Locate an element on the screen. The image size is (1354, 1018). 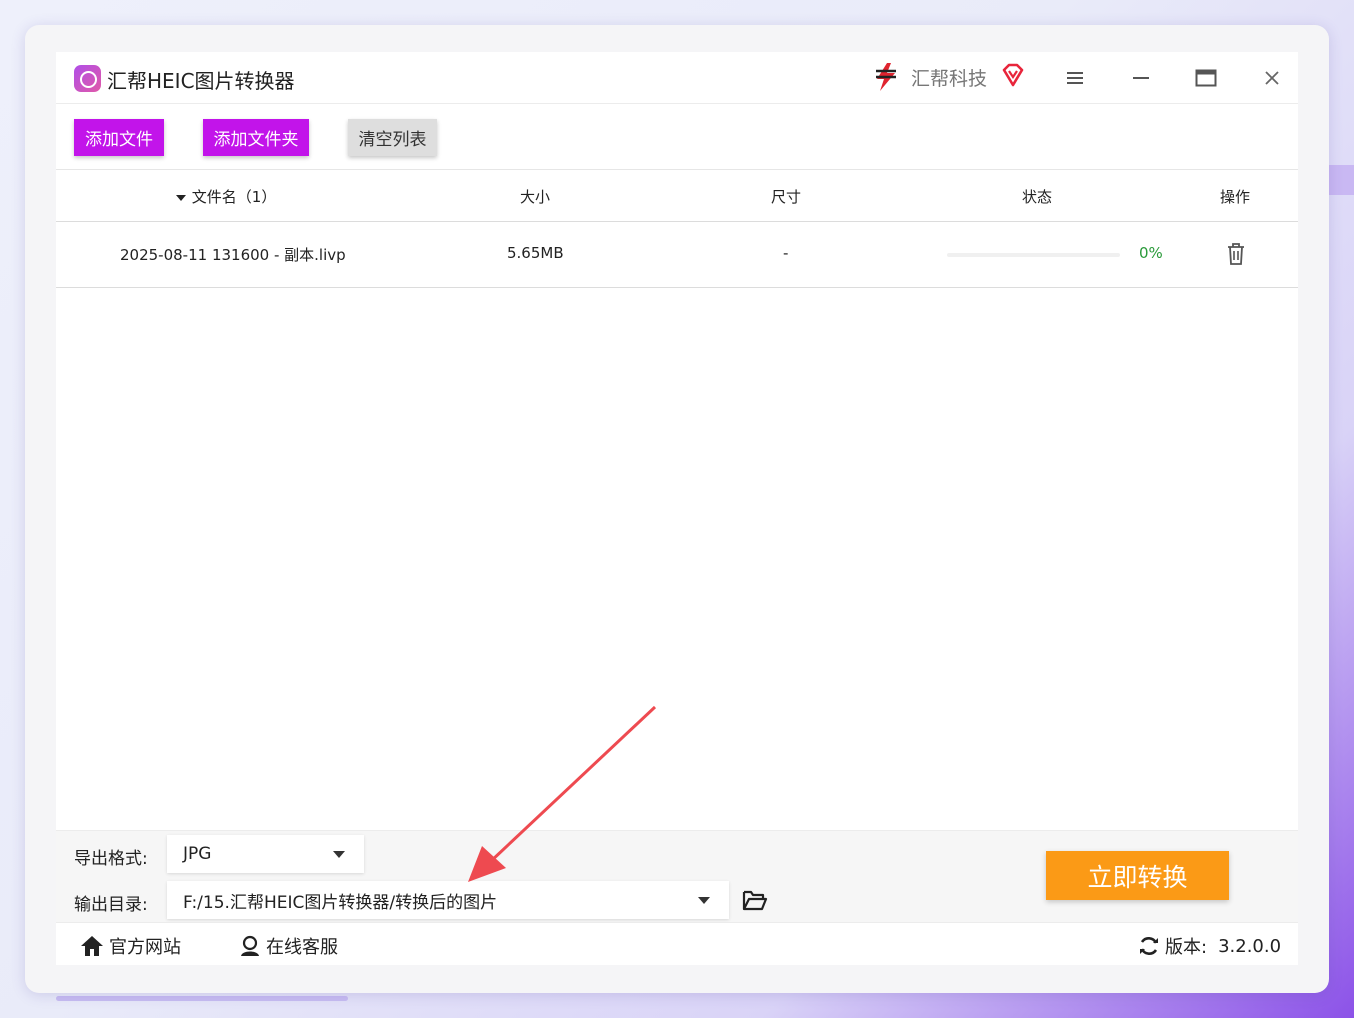
trash-icon is located at coordinates (1236, 254).